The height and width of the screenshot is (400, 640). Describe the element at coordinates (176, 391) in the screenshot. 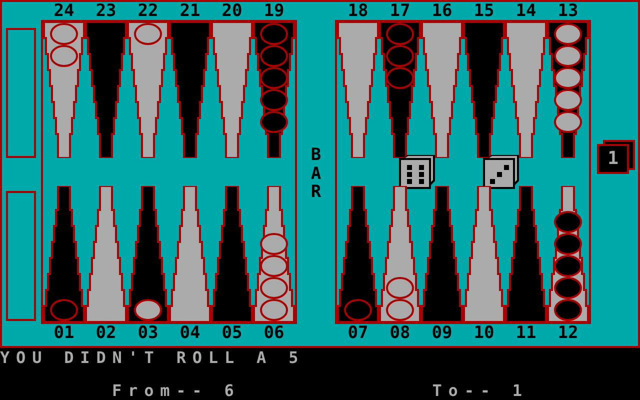

I see `from-prompt: From-- 6` at that location.